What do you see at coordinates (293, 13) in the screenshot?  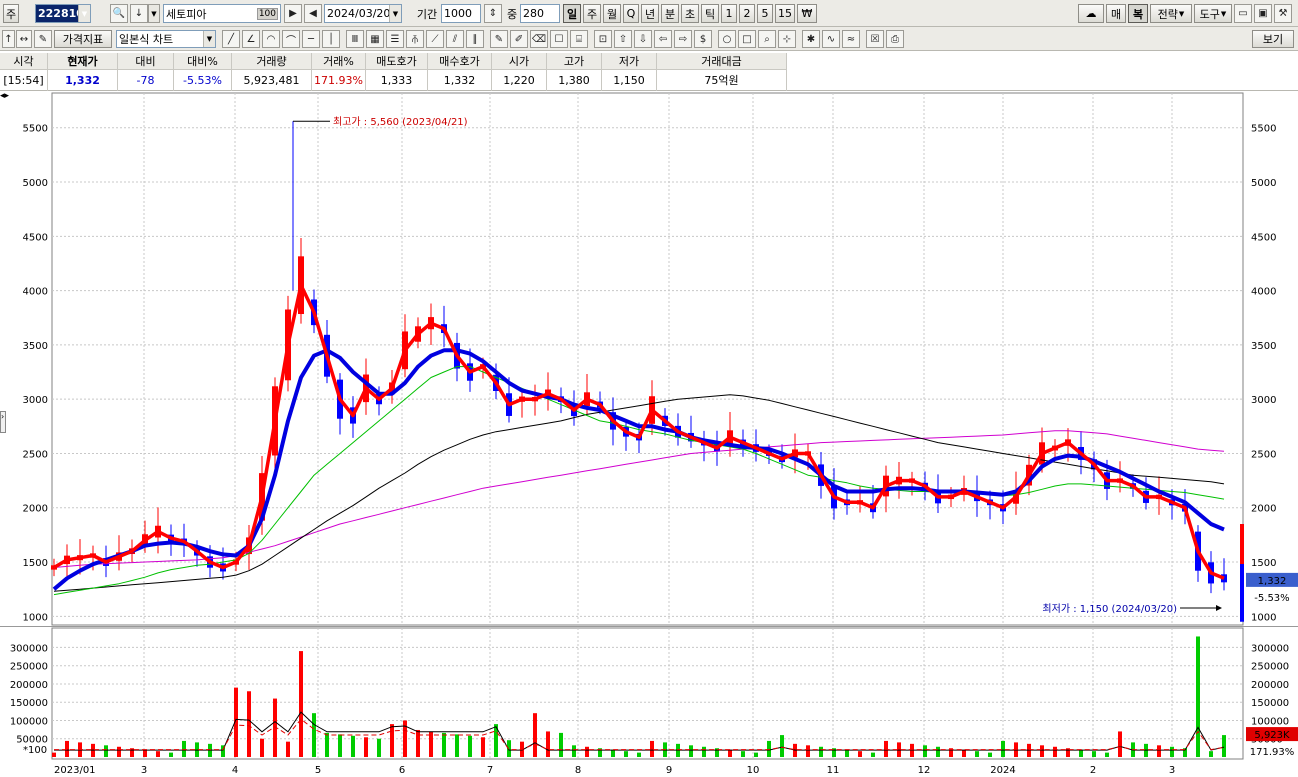 I see `play-forward-icon: ▶` at bounding box center [293, 13].